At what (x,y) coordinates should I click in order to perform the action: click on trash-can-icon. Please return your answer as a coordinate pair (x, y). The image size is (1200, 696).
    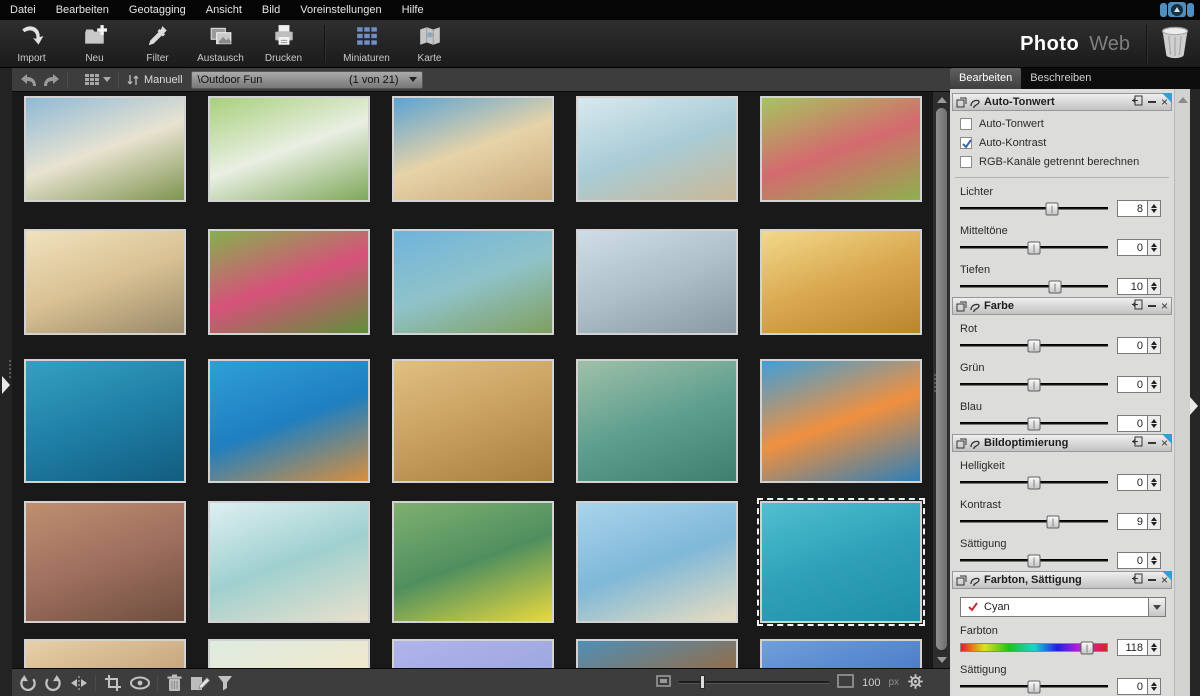
    Looking at the image, I should click on (1175, 44).